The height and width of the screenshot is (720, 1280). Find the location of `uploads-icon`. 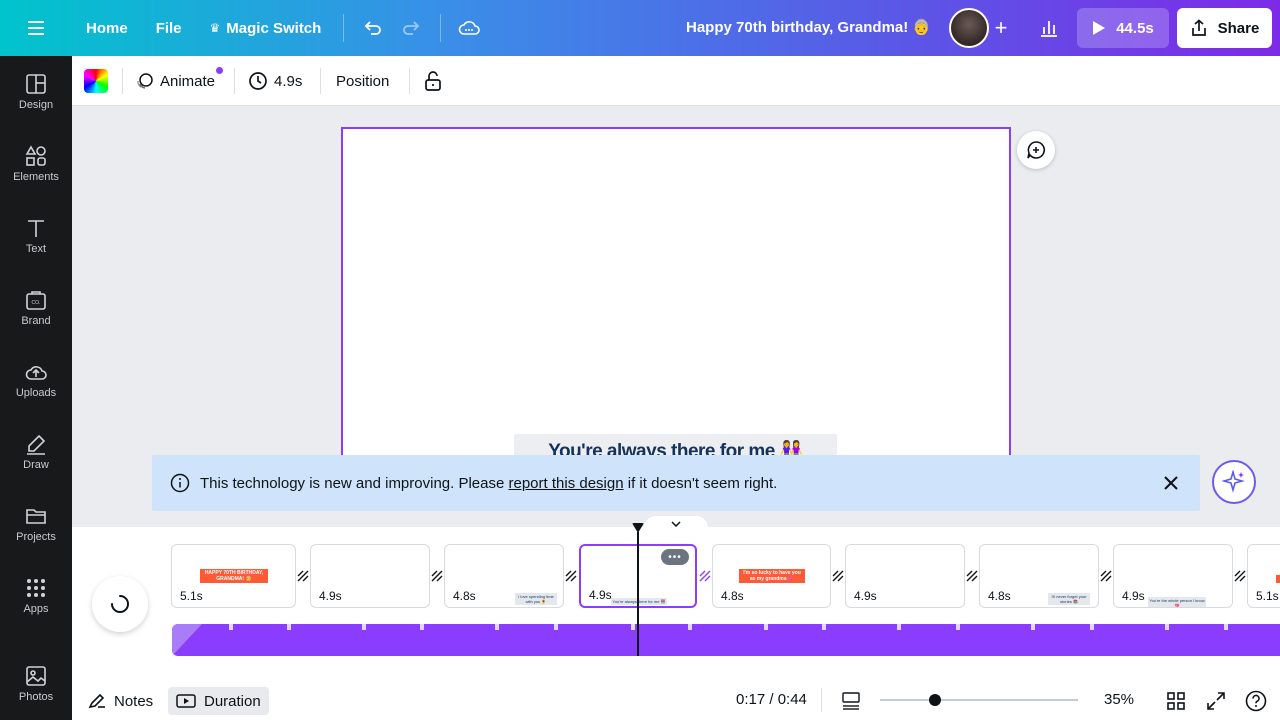

uploads-icon is located at coordinates (36, 373).